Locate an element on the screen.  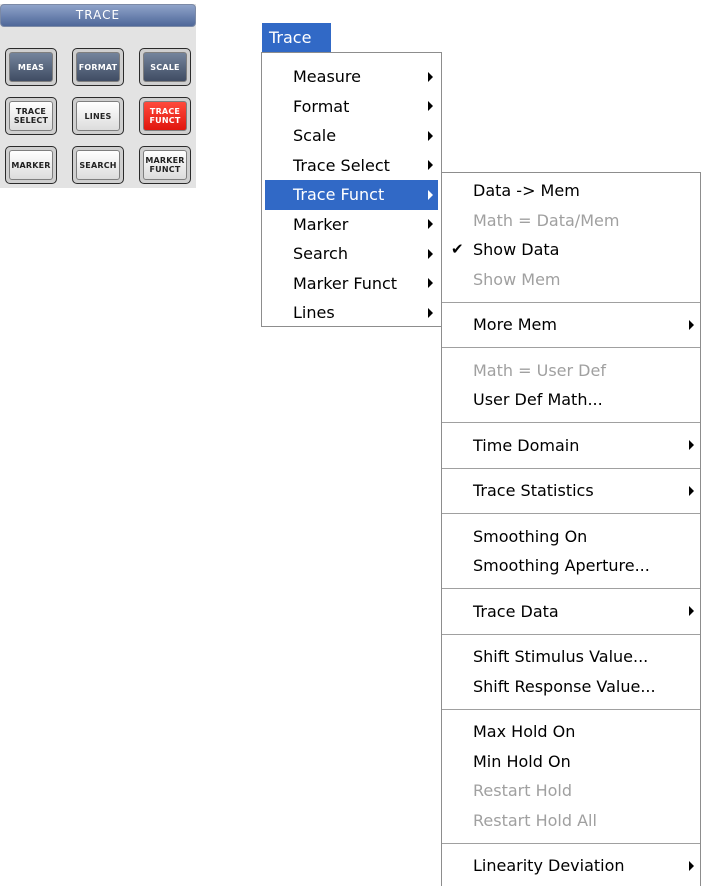
format-key: FORMAT is located at coordinates (98, 67).